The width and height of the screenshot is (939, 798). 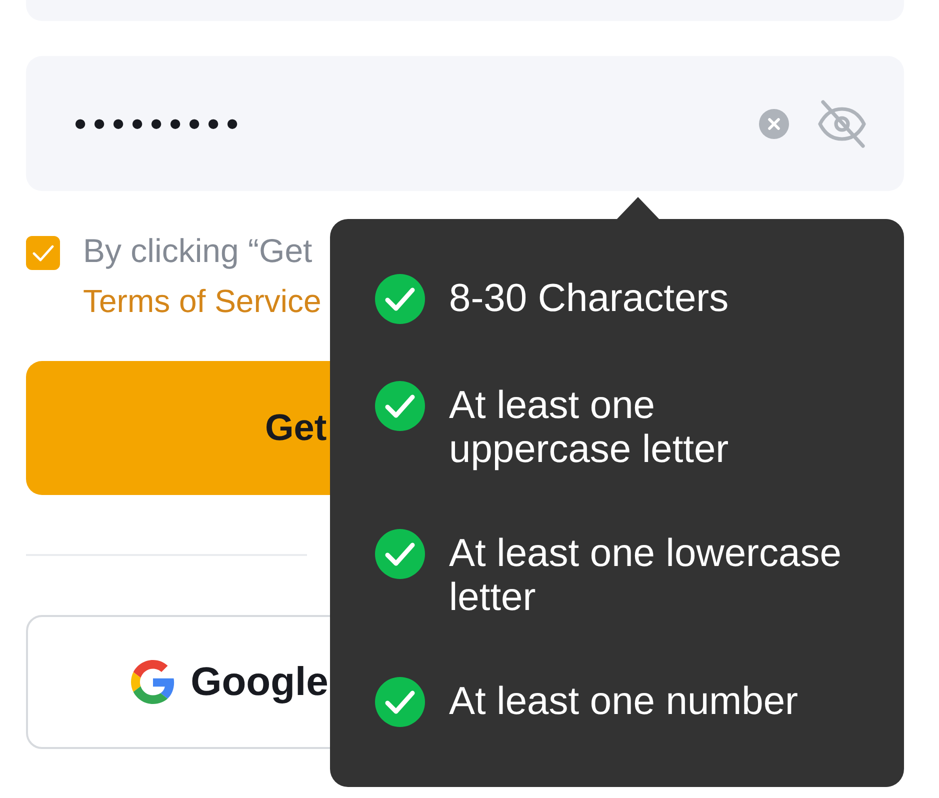 I want to click on requirement-text: 8-30 Characters, so click(x=589, y=299).